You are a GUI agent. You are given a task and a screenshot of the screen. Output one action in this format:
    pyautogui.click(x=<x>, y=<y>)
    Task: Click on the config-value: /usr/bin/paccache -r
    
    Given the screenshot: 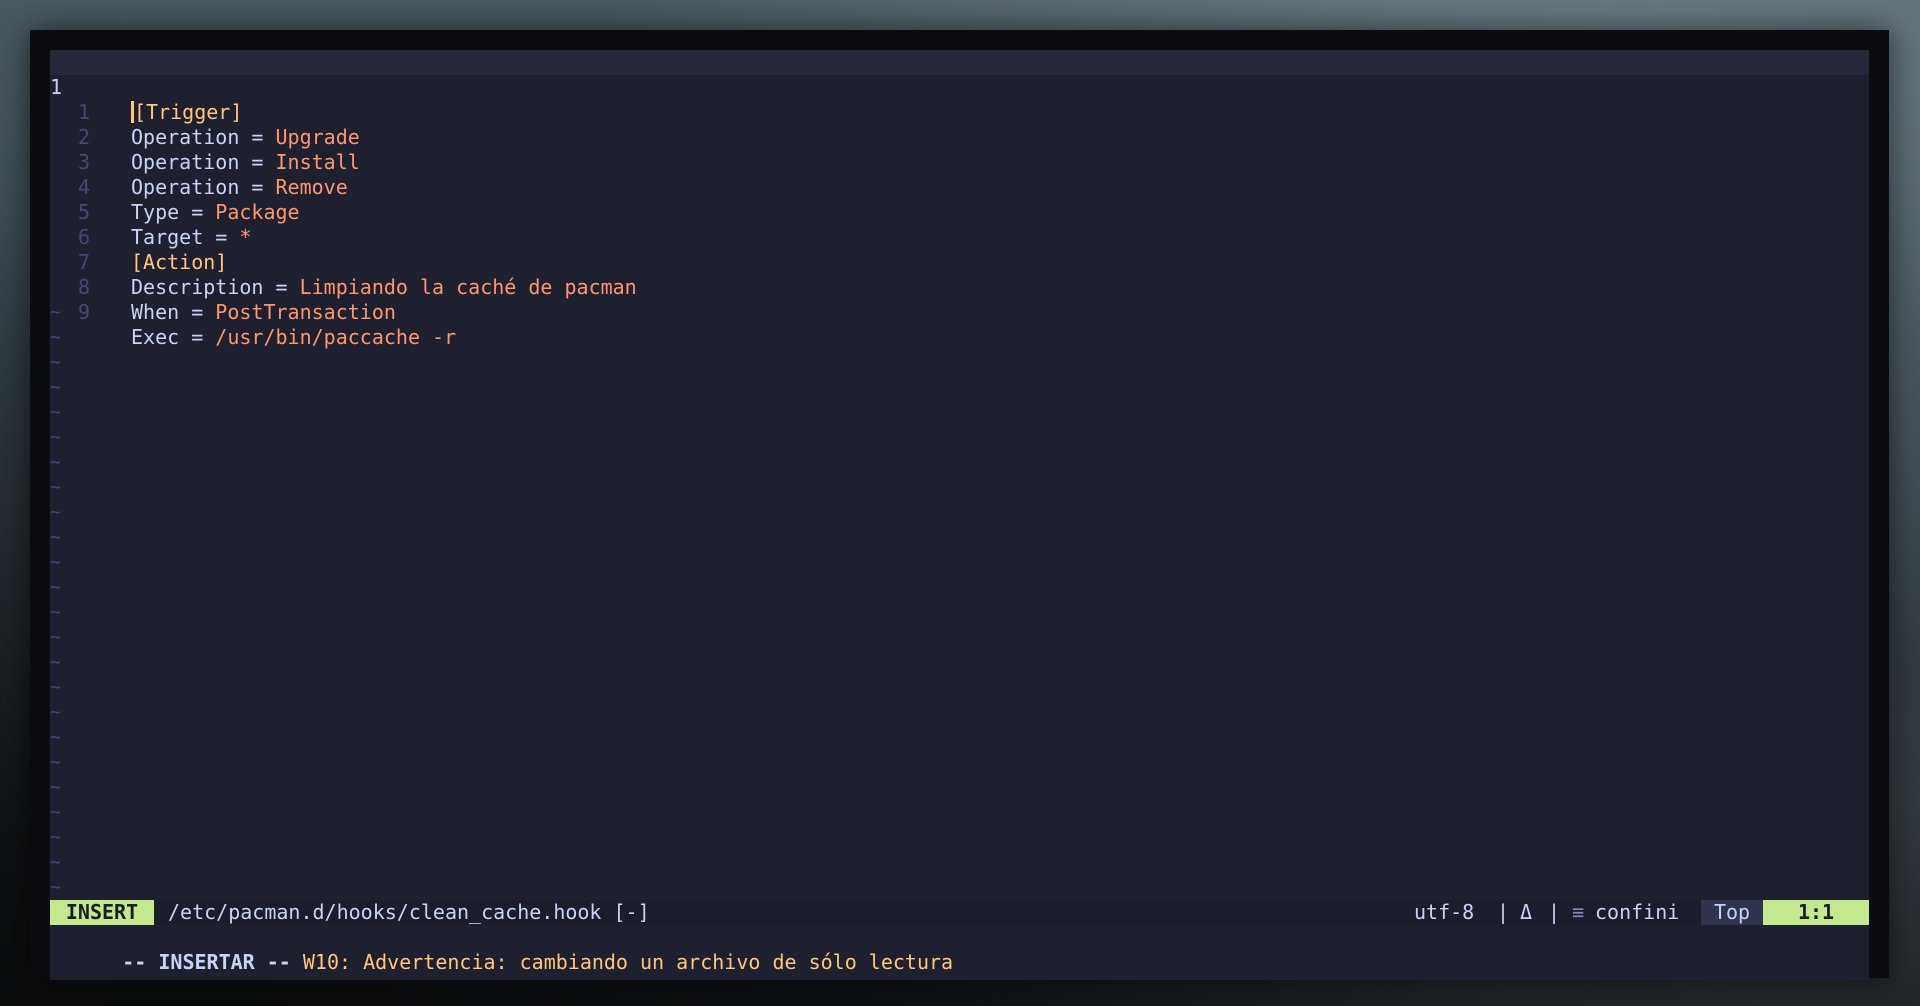 What is the action you would take?
    pyautogui.click(x=336, y=337)
    